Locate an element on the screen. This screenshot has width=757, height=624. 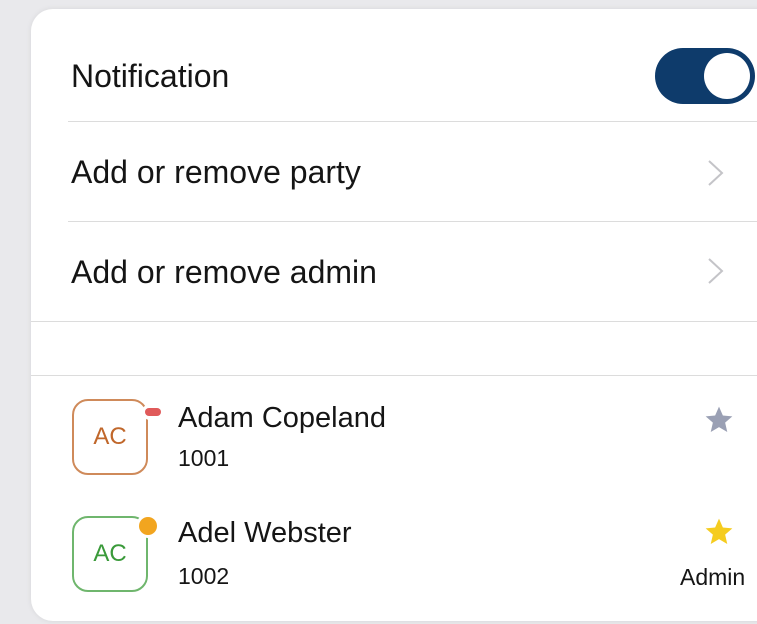
member-role: Admin is located at coordinates (713, 577).